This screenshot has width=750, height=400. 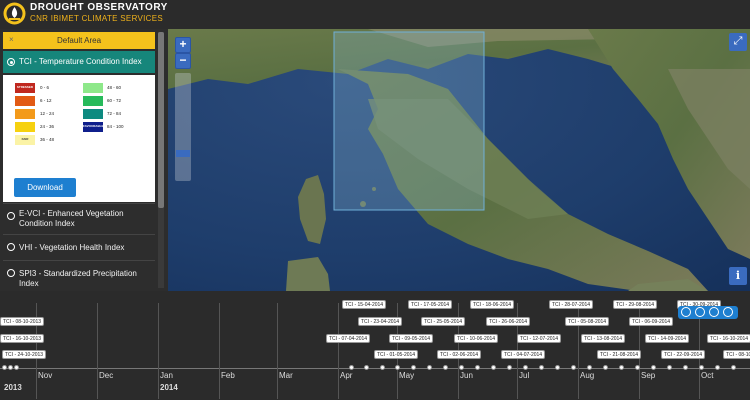 I want to click on move-right-icon, so click(x=728, y=312).